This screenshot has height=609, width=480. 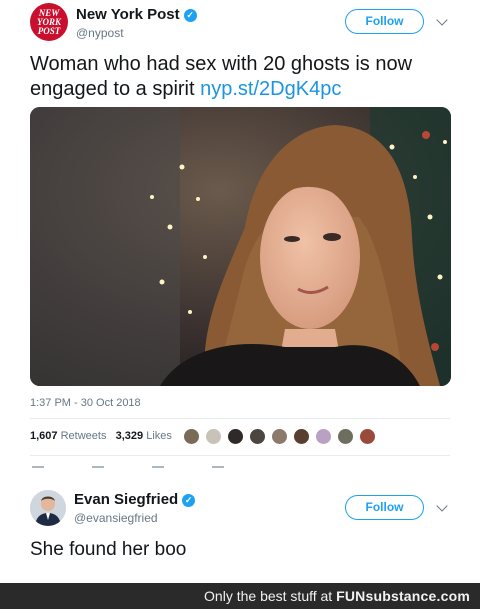 What do you see at coordinates (38, 467) in the screenshot?
I see `reply-icon` at bounding box center [38, 467].